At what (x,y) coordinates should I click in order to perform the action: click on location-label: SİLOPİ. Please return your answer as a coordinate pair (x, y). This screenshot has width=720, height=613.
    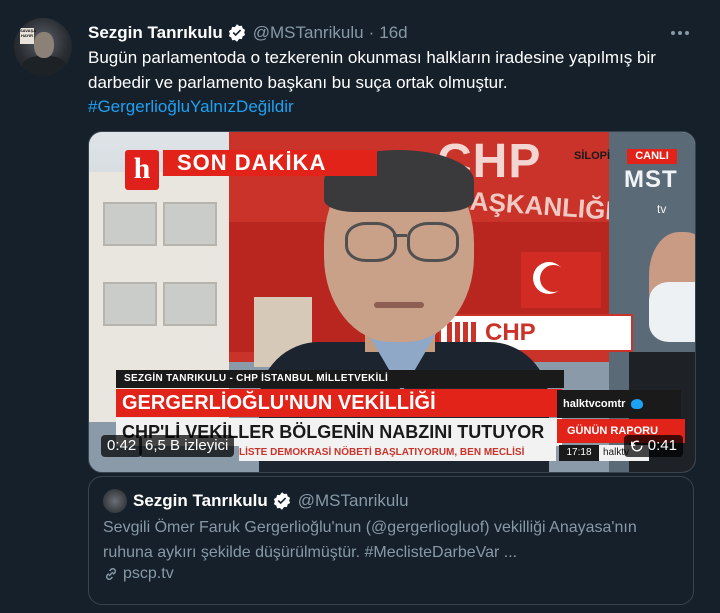
    Looking at the image, I should click on (592, 156).